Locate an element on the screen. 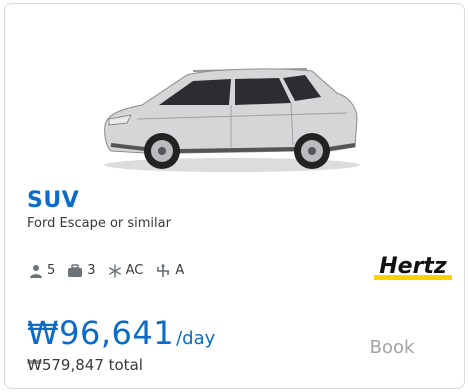 The height and width of the screenshot is (392, 469). car-image is located at coordinates (232, 120).